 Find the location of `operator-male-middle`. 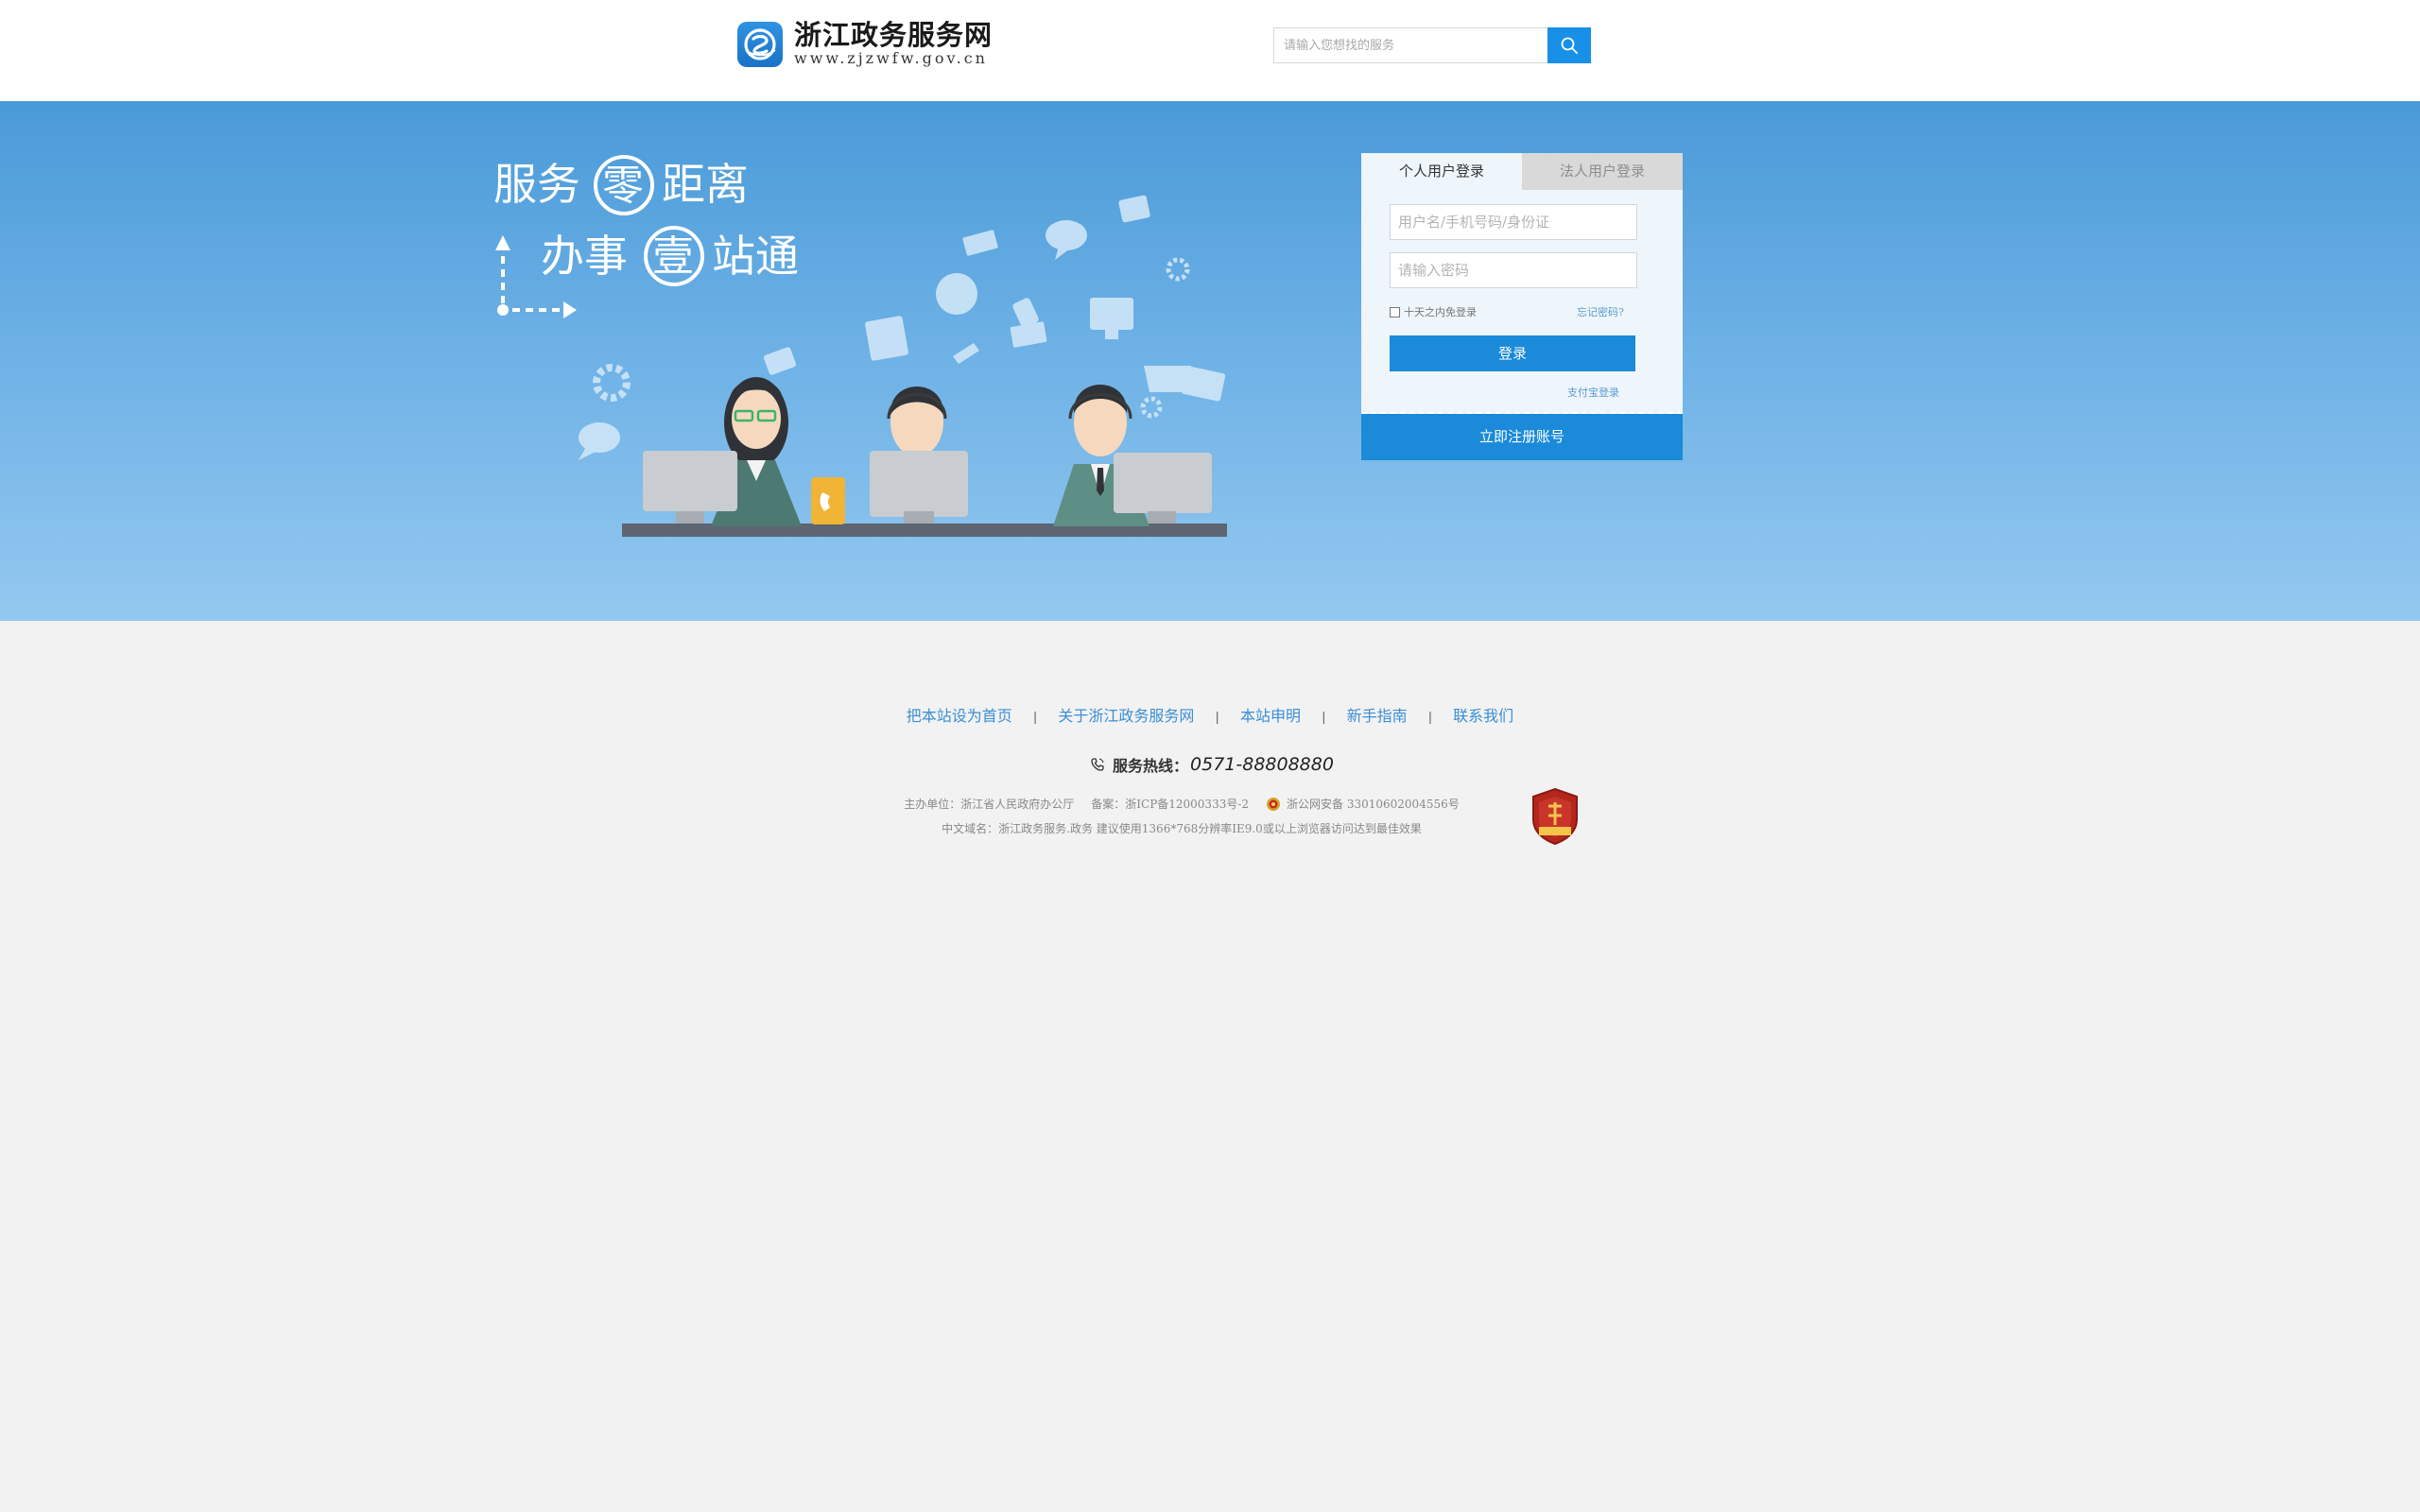

operator-male-middle is located at coordinates (919, 455).